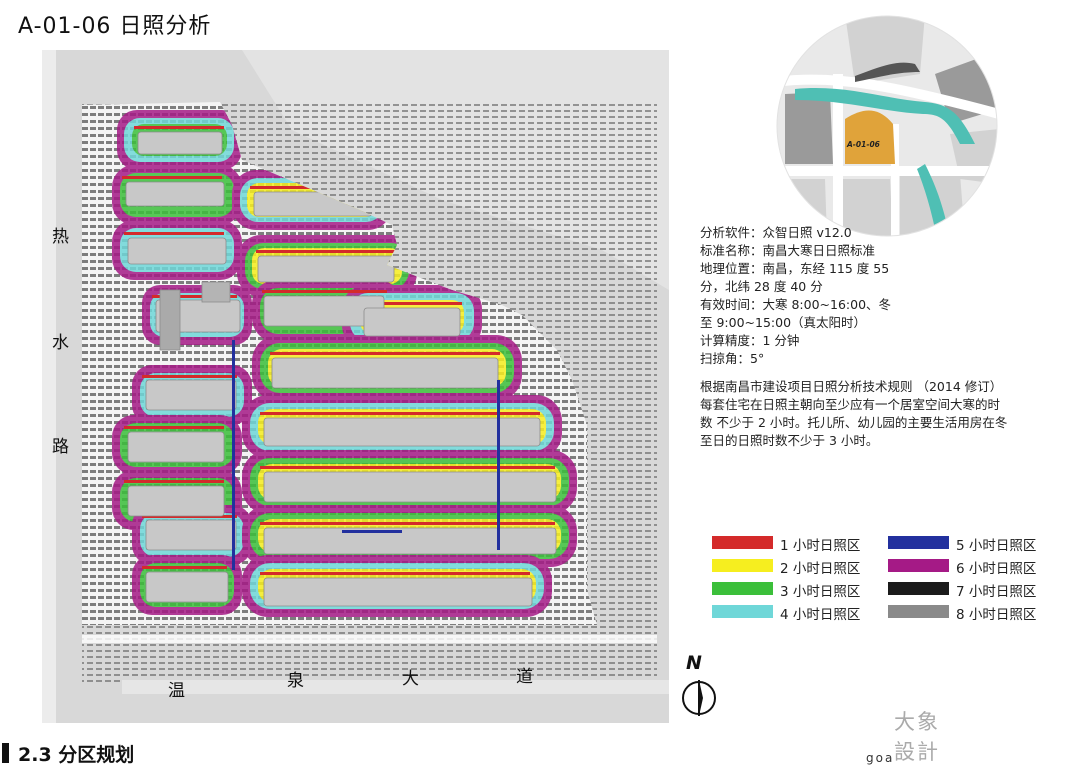 This screenshot has height=775, width=1080. I want to click on legend-label-5h: 5 小时日照区, so click(996, 546).